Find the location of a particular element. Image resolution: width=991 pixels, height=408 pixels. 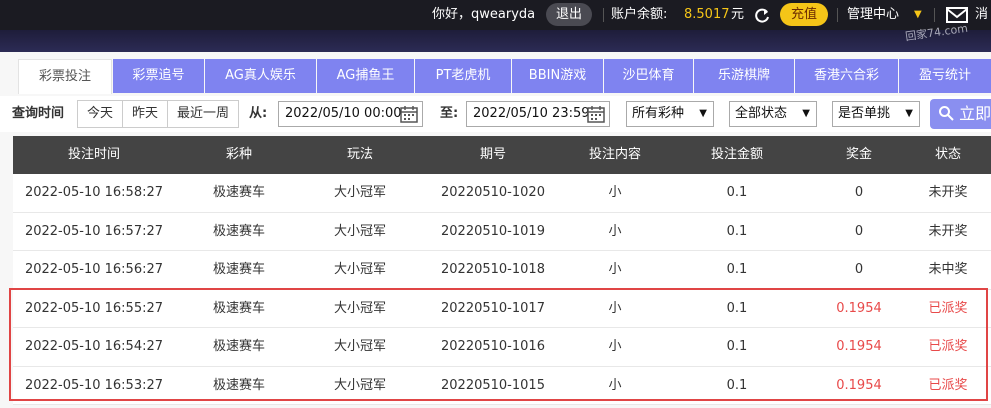

issue: 20220510-1018 is located at coordinates (493, 269).